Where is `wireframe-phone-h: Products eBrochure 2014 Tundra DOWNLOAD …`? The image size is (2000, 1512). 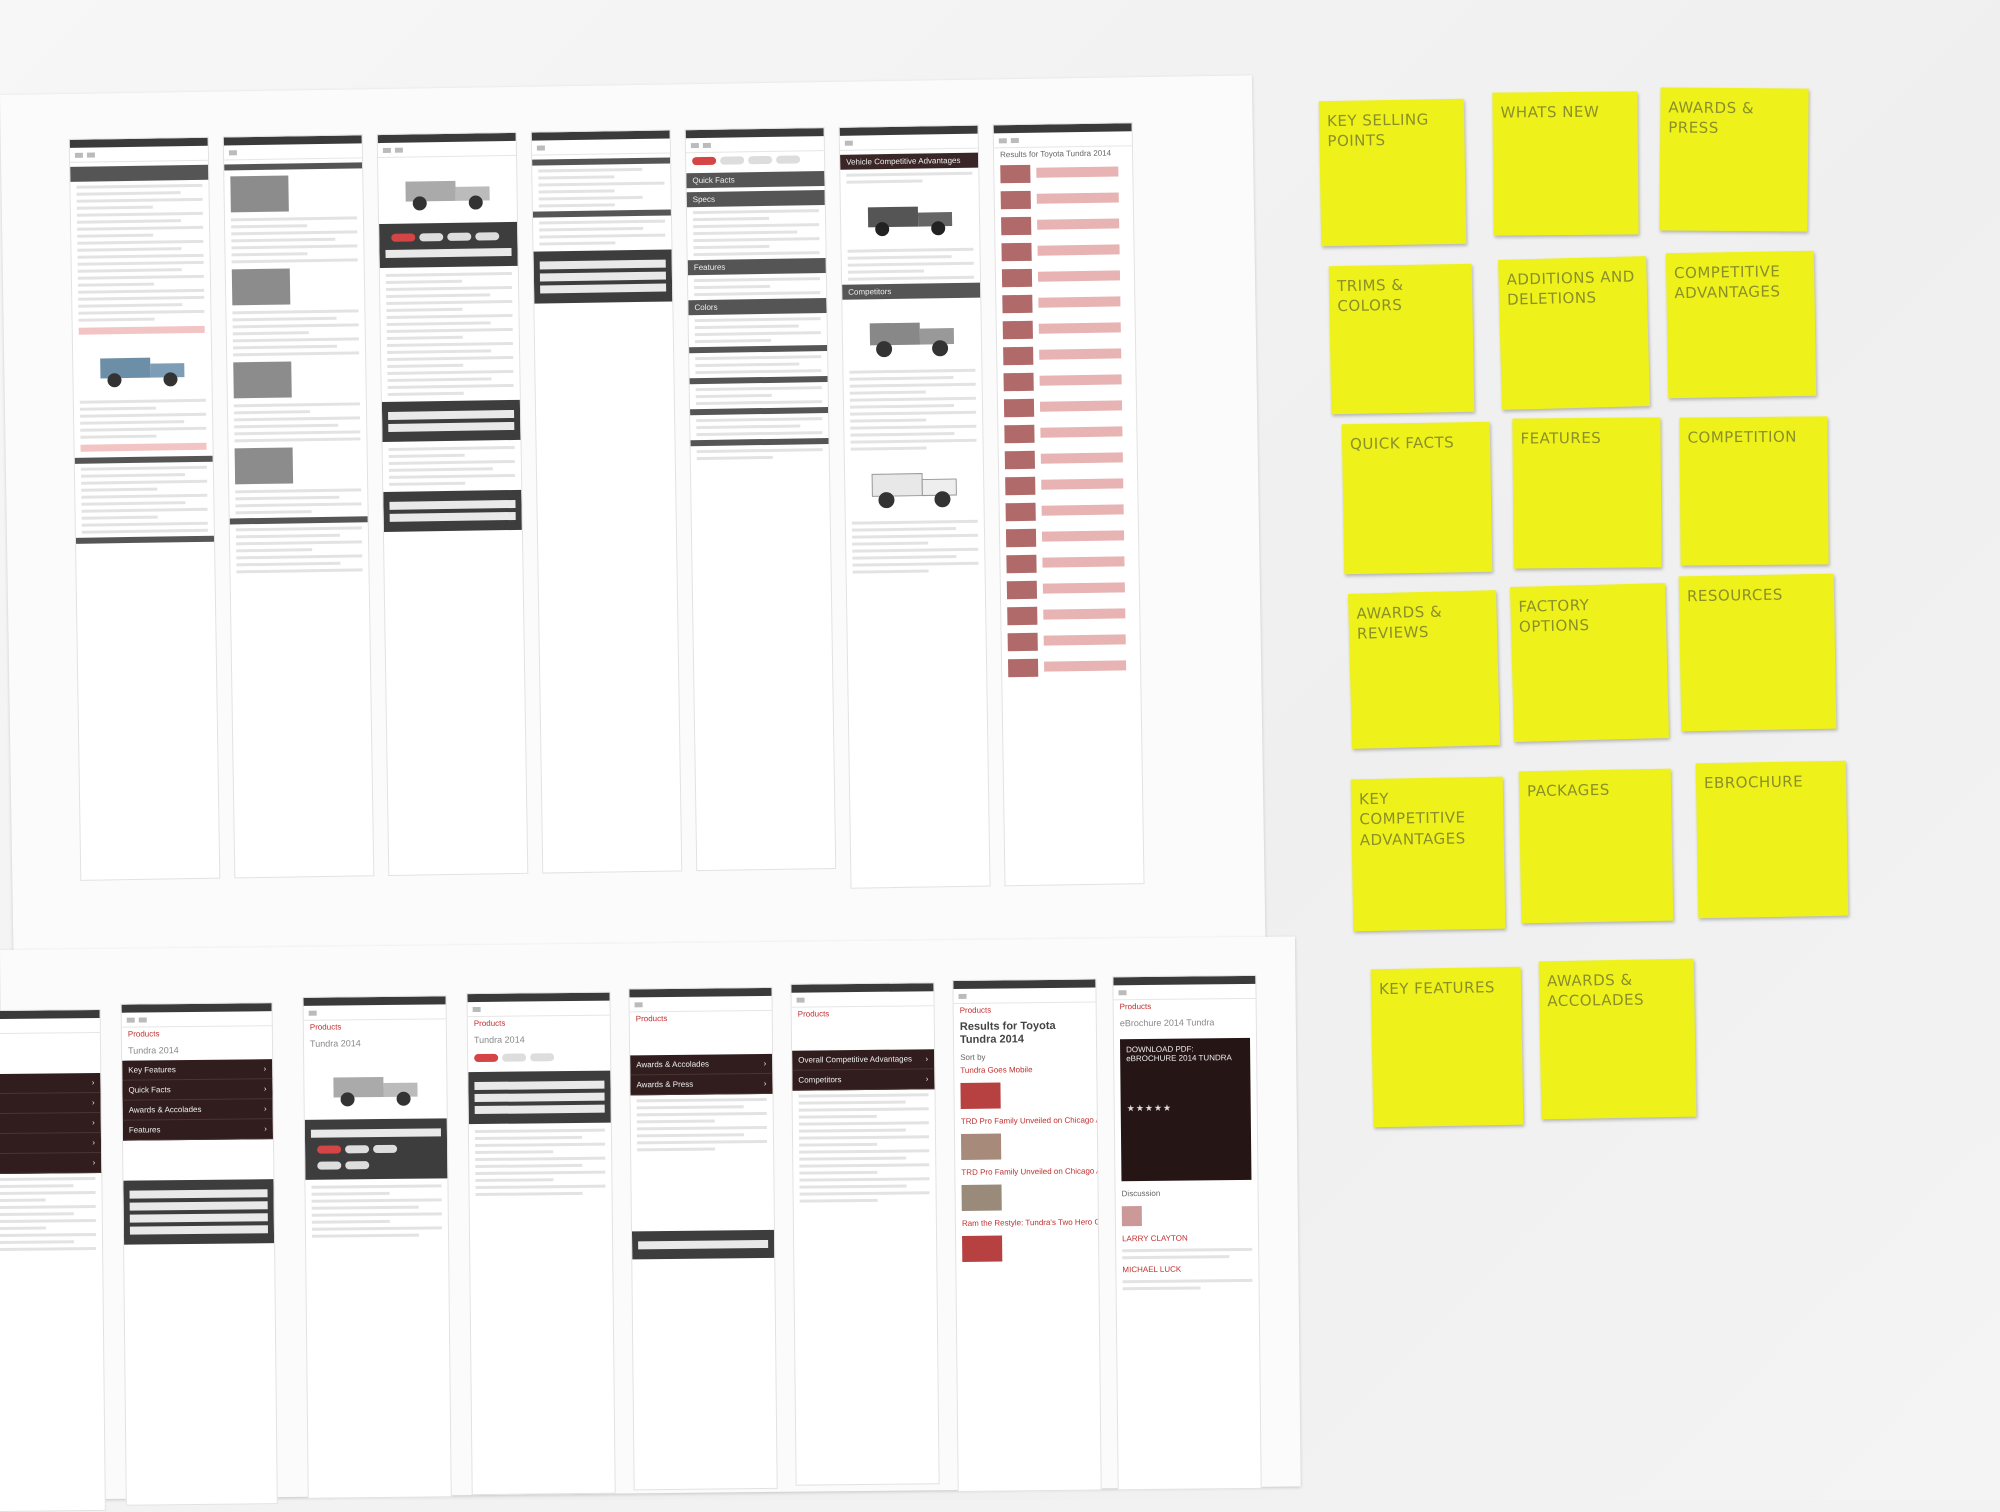
wireframe-phone-h: Products eBrochure 2014 Tundra DOWNLOAD … is located at coordinates (1187, 1232).